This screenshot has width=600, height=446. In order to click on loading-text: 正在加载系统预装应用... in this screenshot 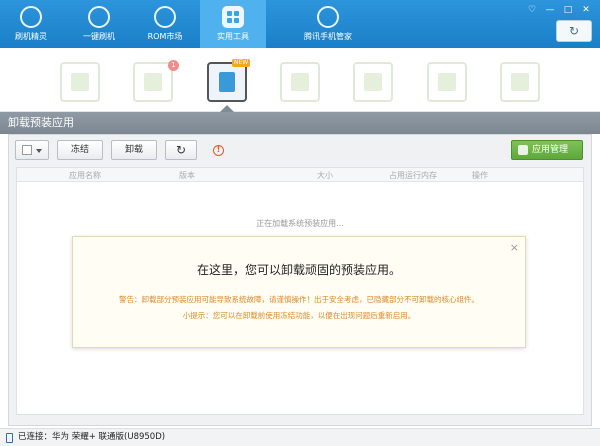, I will do `click(300, 223)`.